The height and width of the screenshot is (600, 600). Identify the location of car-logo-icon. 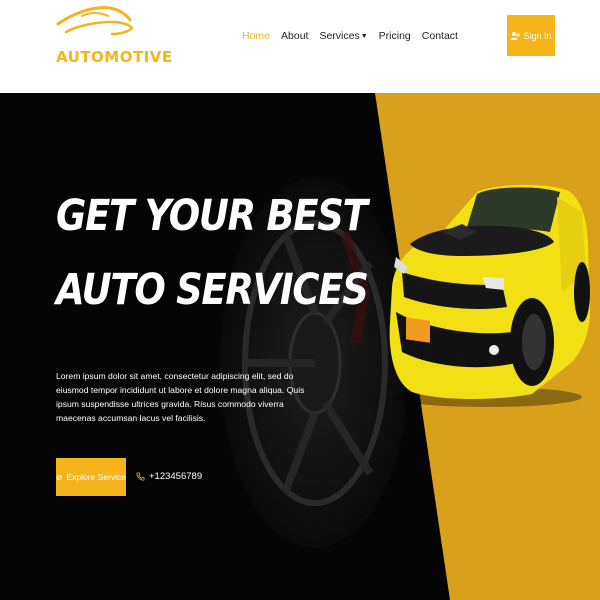
(95, 21).